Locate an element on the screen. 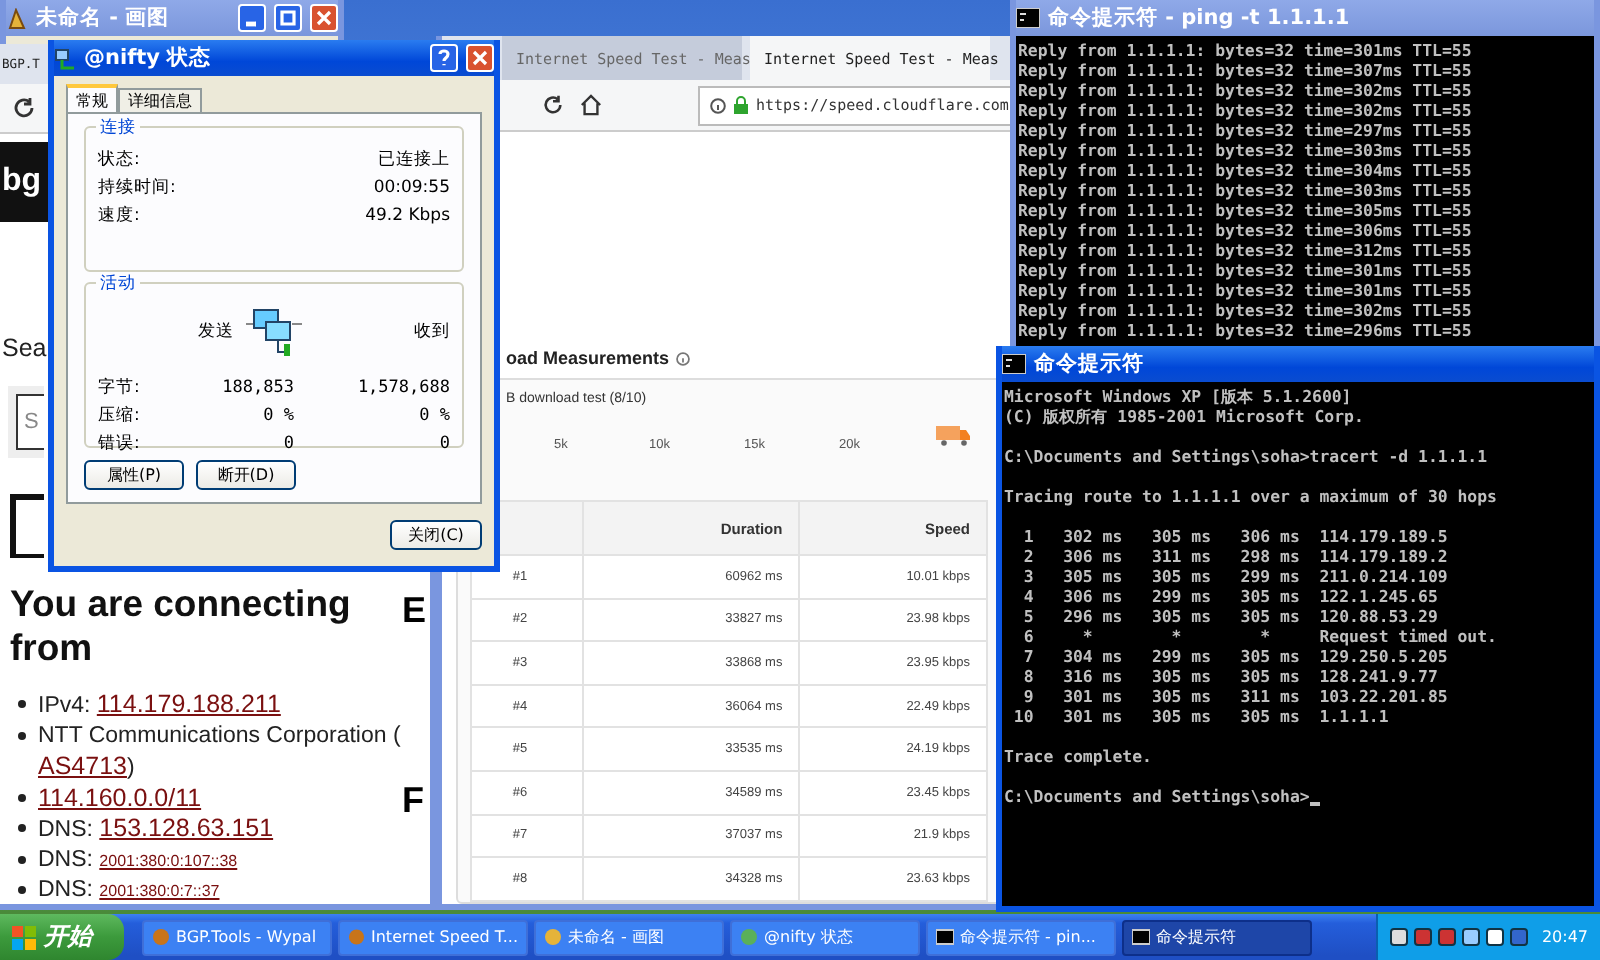  console-line: Reply from 1.1.1.1: bytes=32 time=312ms TTL=55 is located at coordinates (1246, 250).